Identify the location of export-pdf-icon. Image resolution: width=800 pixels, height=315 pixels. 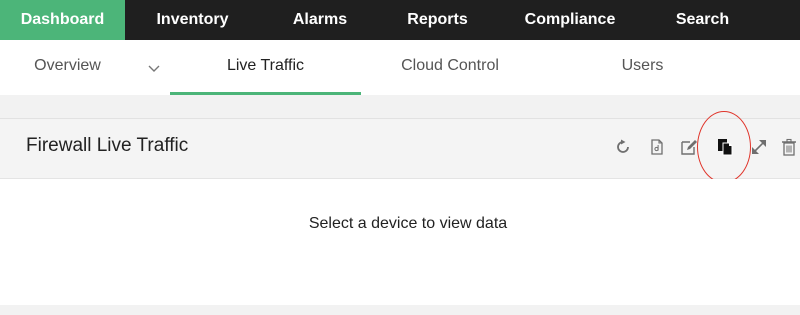
(657, 147).